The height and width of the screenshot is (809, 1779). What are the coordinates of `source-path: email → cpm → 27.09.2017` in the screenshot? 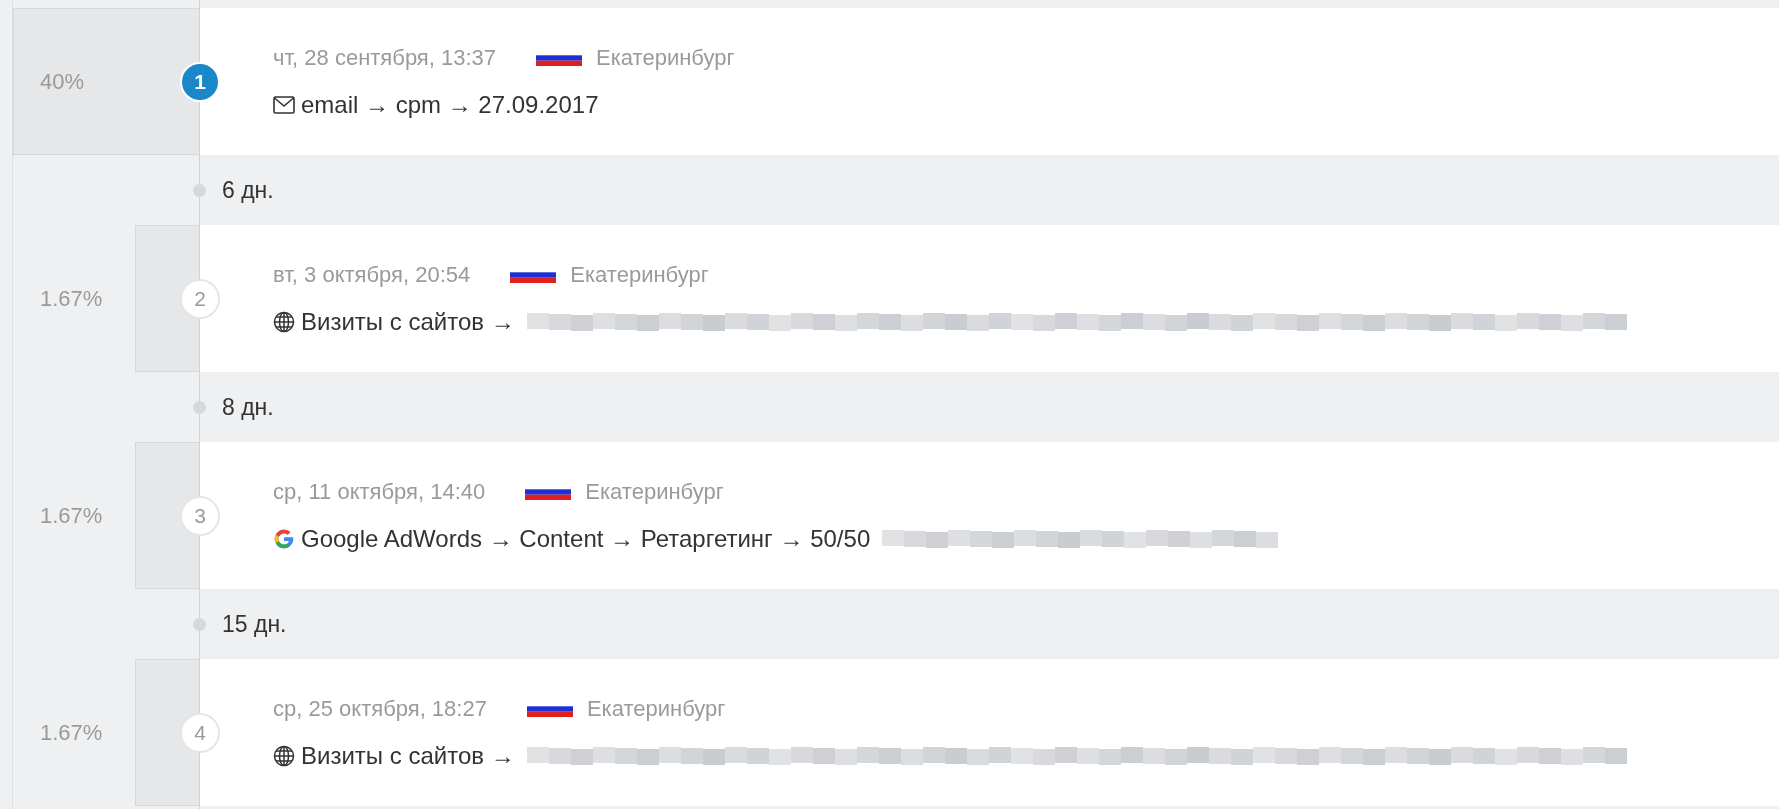 It's located at (450, 104).